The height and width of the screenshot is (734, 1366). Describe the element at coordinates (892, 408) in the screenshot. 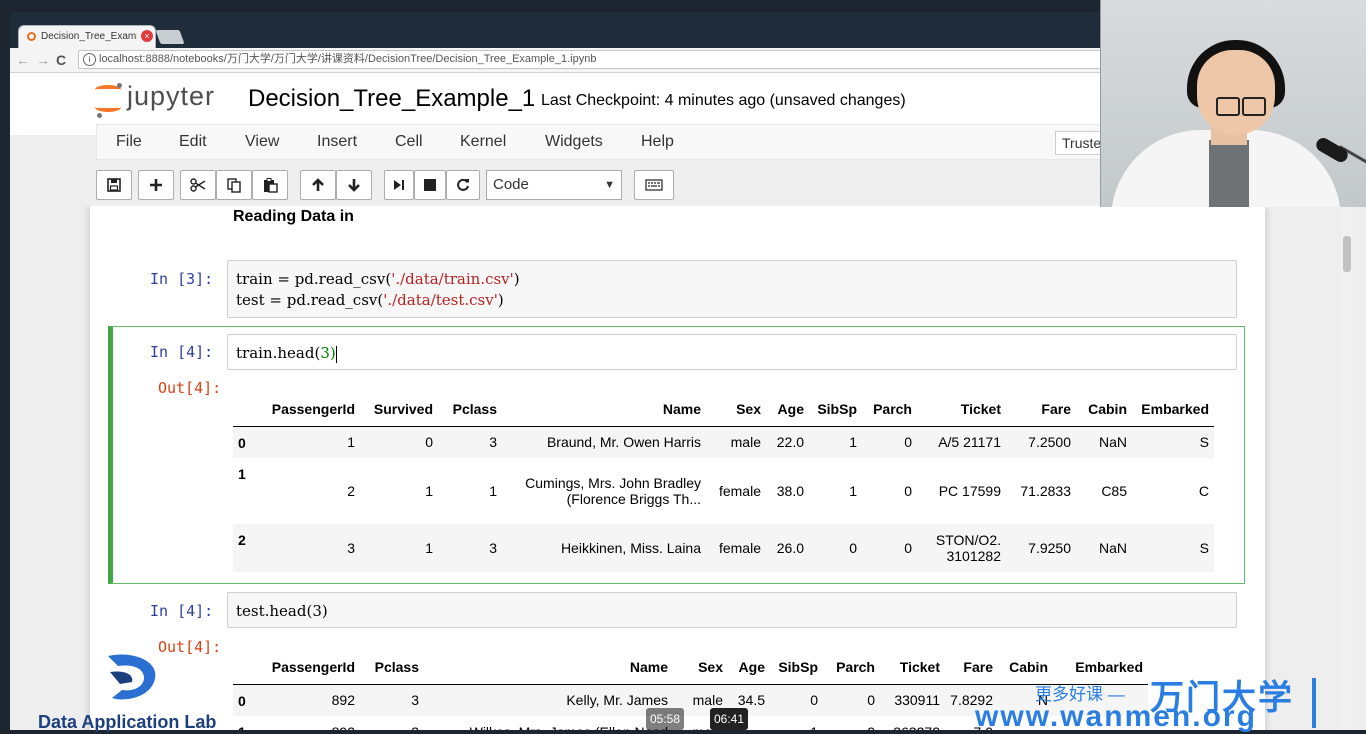

I see `column-header: Parch` at that location.